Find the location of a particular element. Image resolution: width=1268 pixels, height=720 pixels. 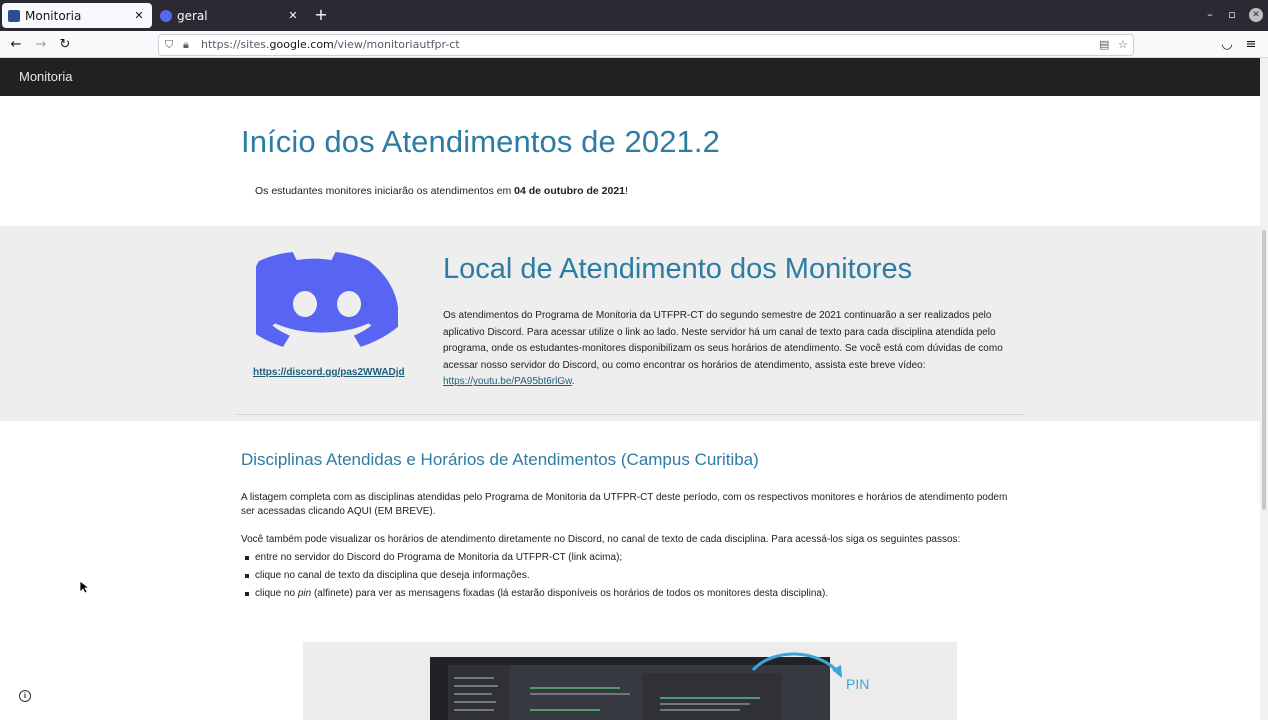

back-icon: ← is located at coordinates (16, 45).